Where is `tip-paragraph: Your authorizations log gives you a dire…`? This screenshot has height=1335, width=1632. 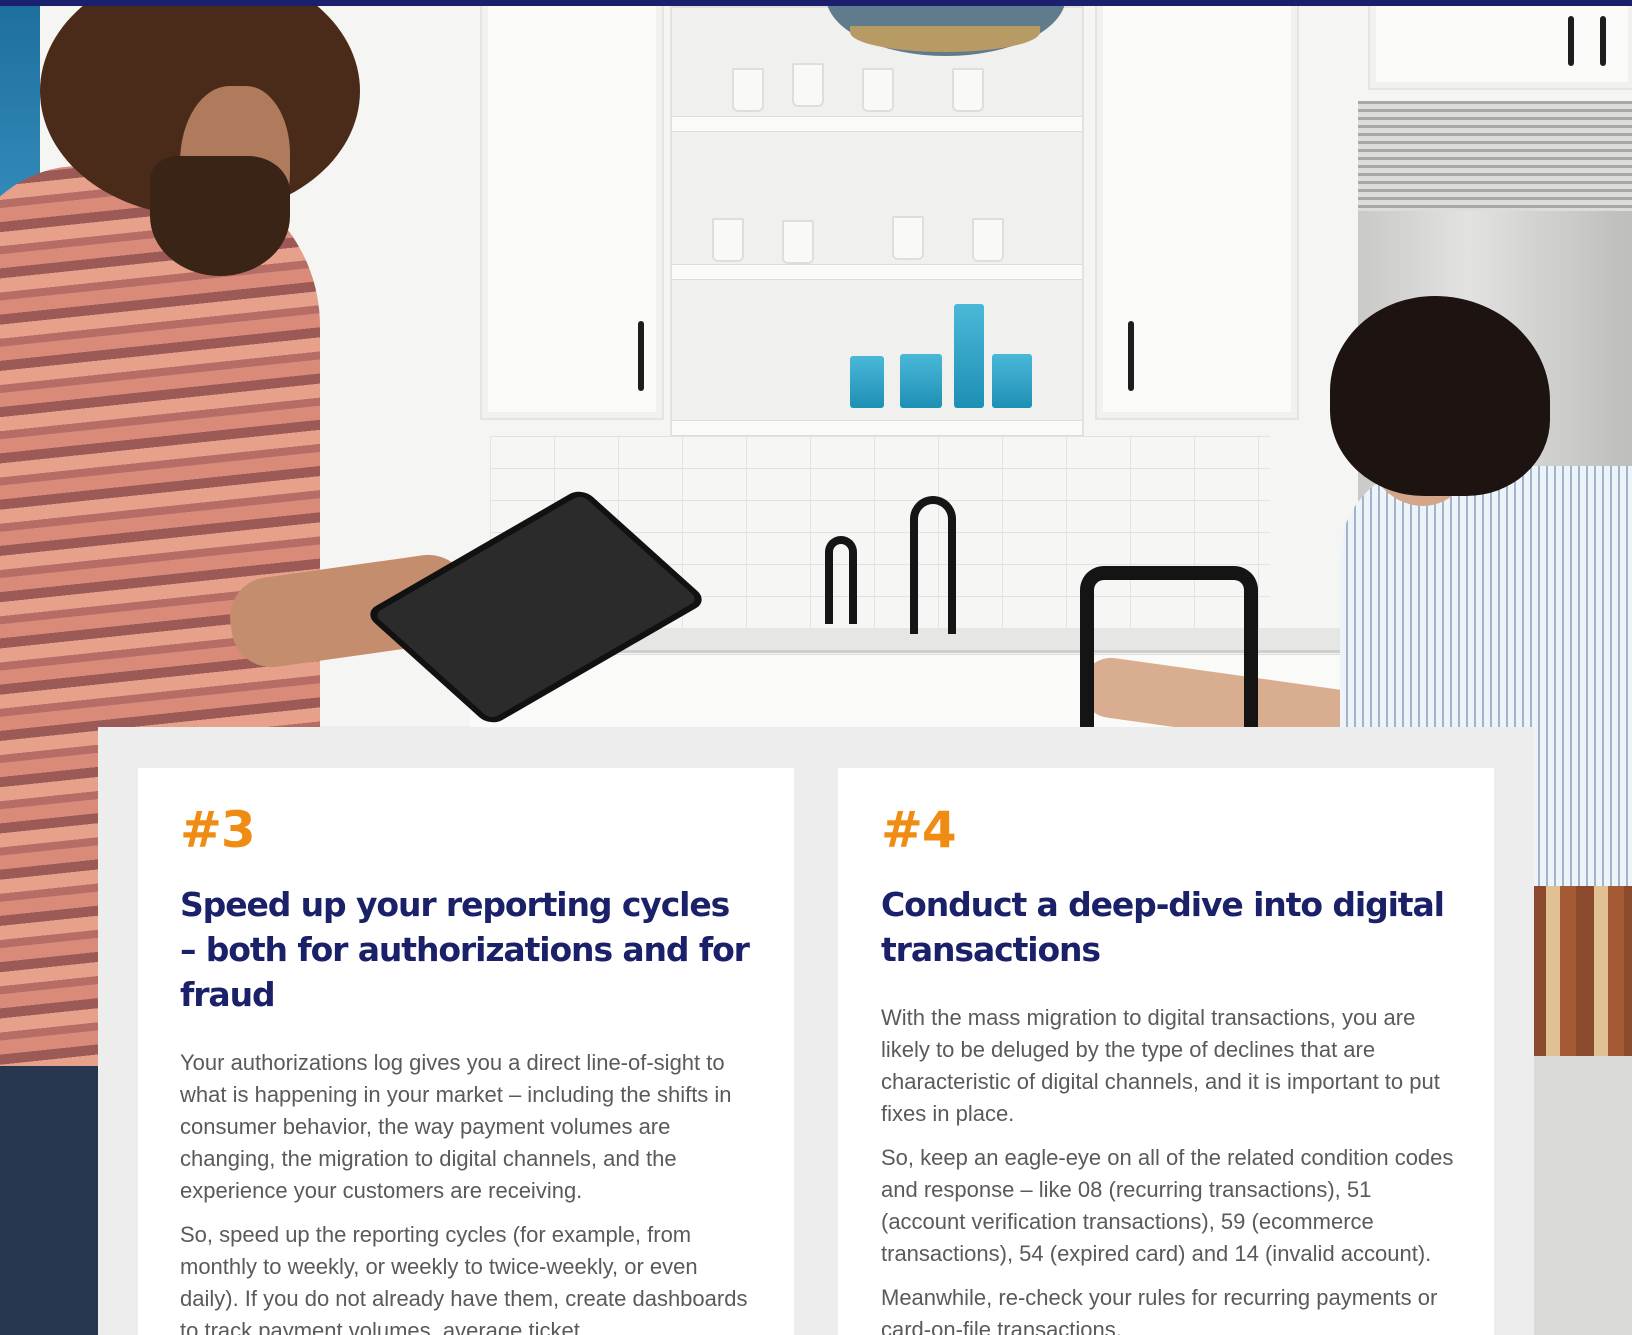 tip-paragraph: Your authorizations log gives you a dire… is located at coordinates (456, 1126).